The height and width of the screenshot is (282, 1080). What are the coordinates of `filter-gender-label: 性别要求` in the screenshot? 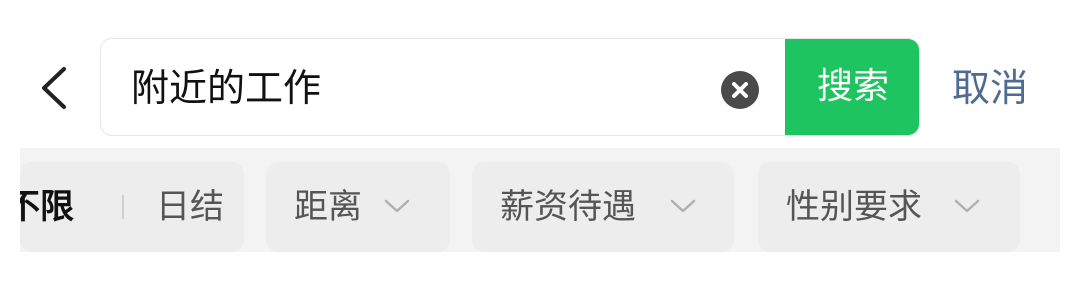 It's located at (854, 207).